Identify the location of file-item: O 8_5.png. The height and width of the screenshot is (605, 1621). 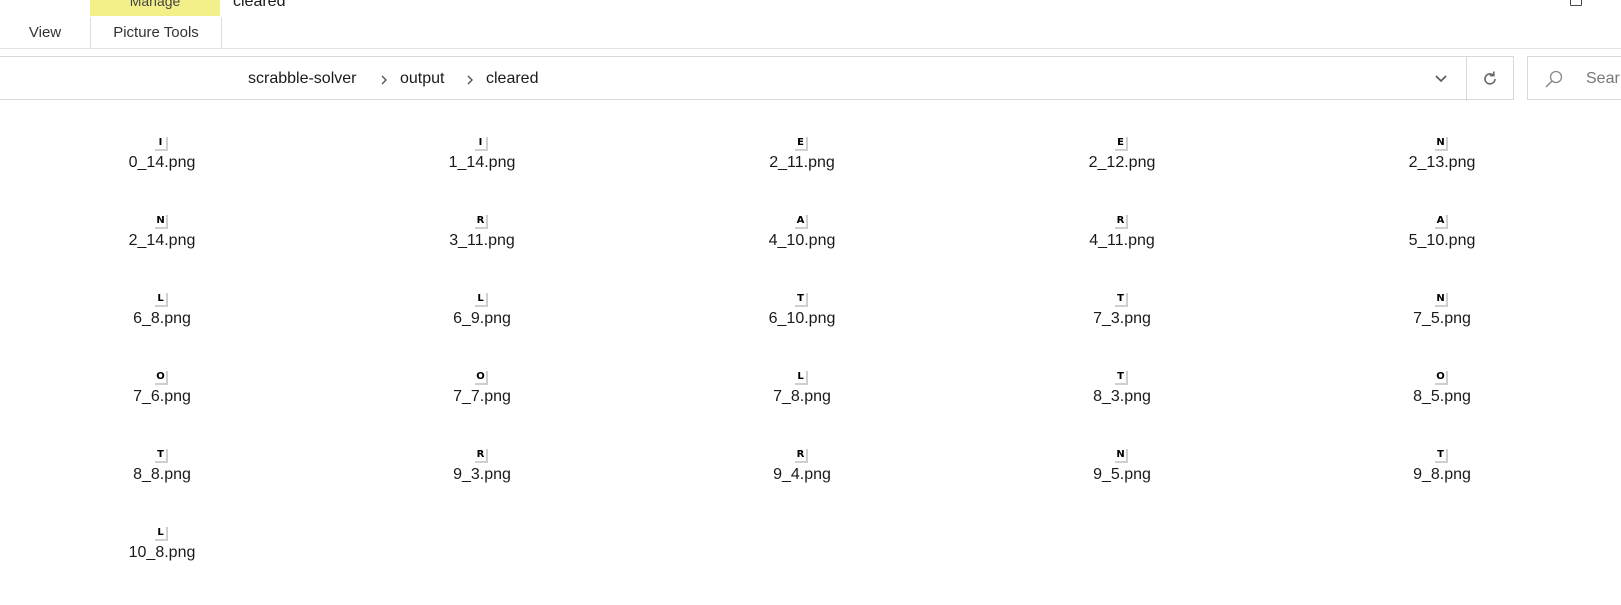
(1442, 371).